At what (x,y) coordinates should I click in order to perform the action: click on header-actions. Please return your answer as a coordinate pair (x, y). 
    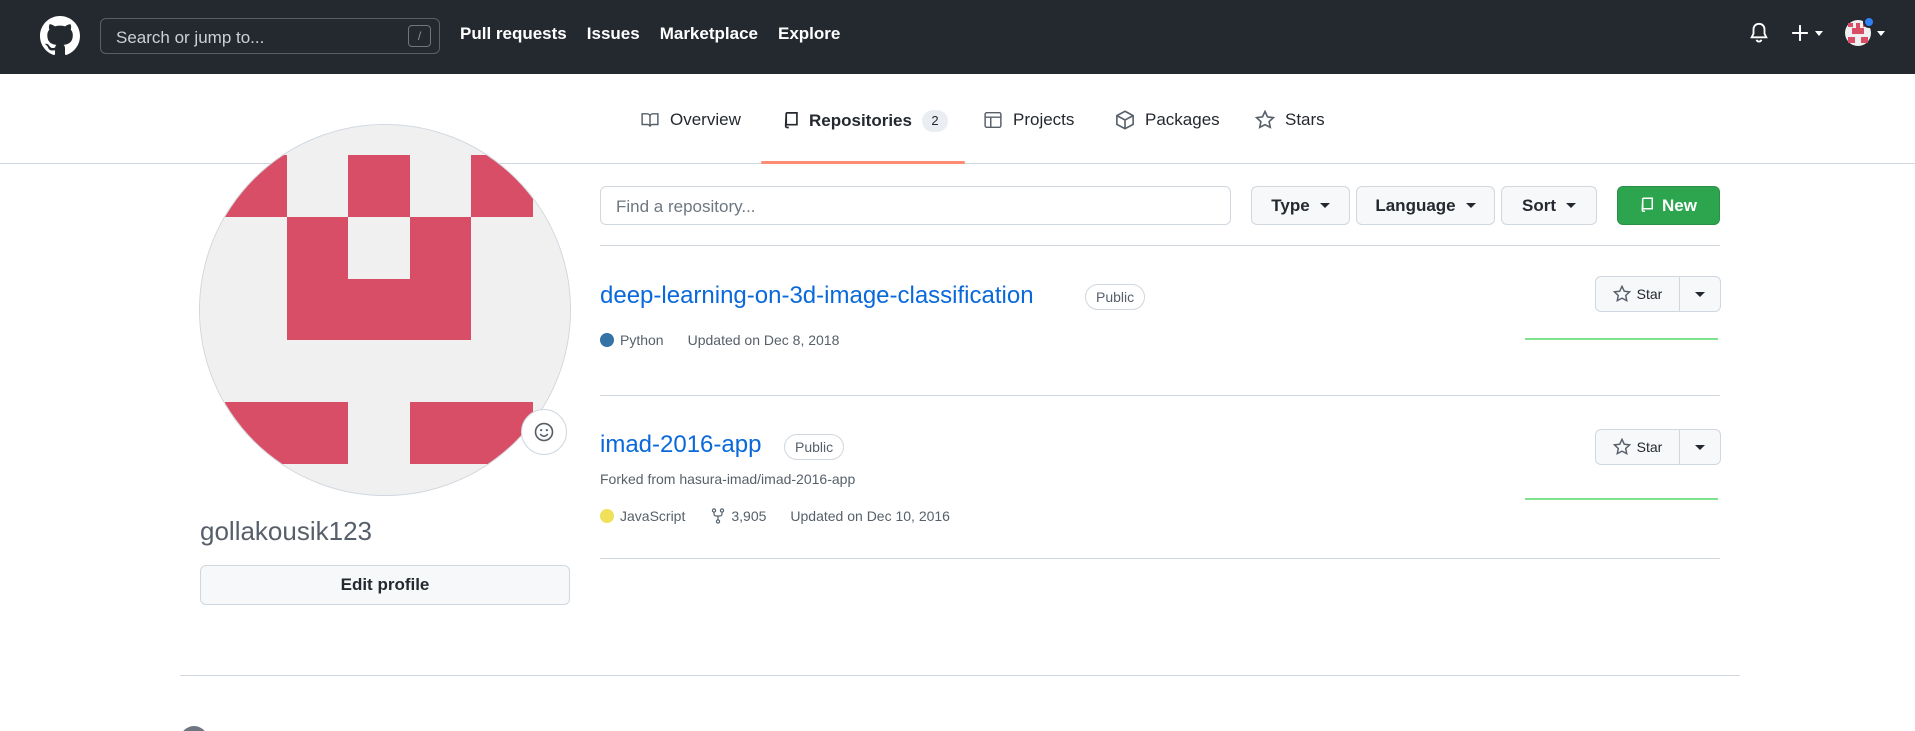
    Looking at the image, I should click on (1817, 31).